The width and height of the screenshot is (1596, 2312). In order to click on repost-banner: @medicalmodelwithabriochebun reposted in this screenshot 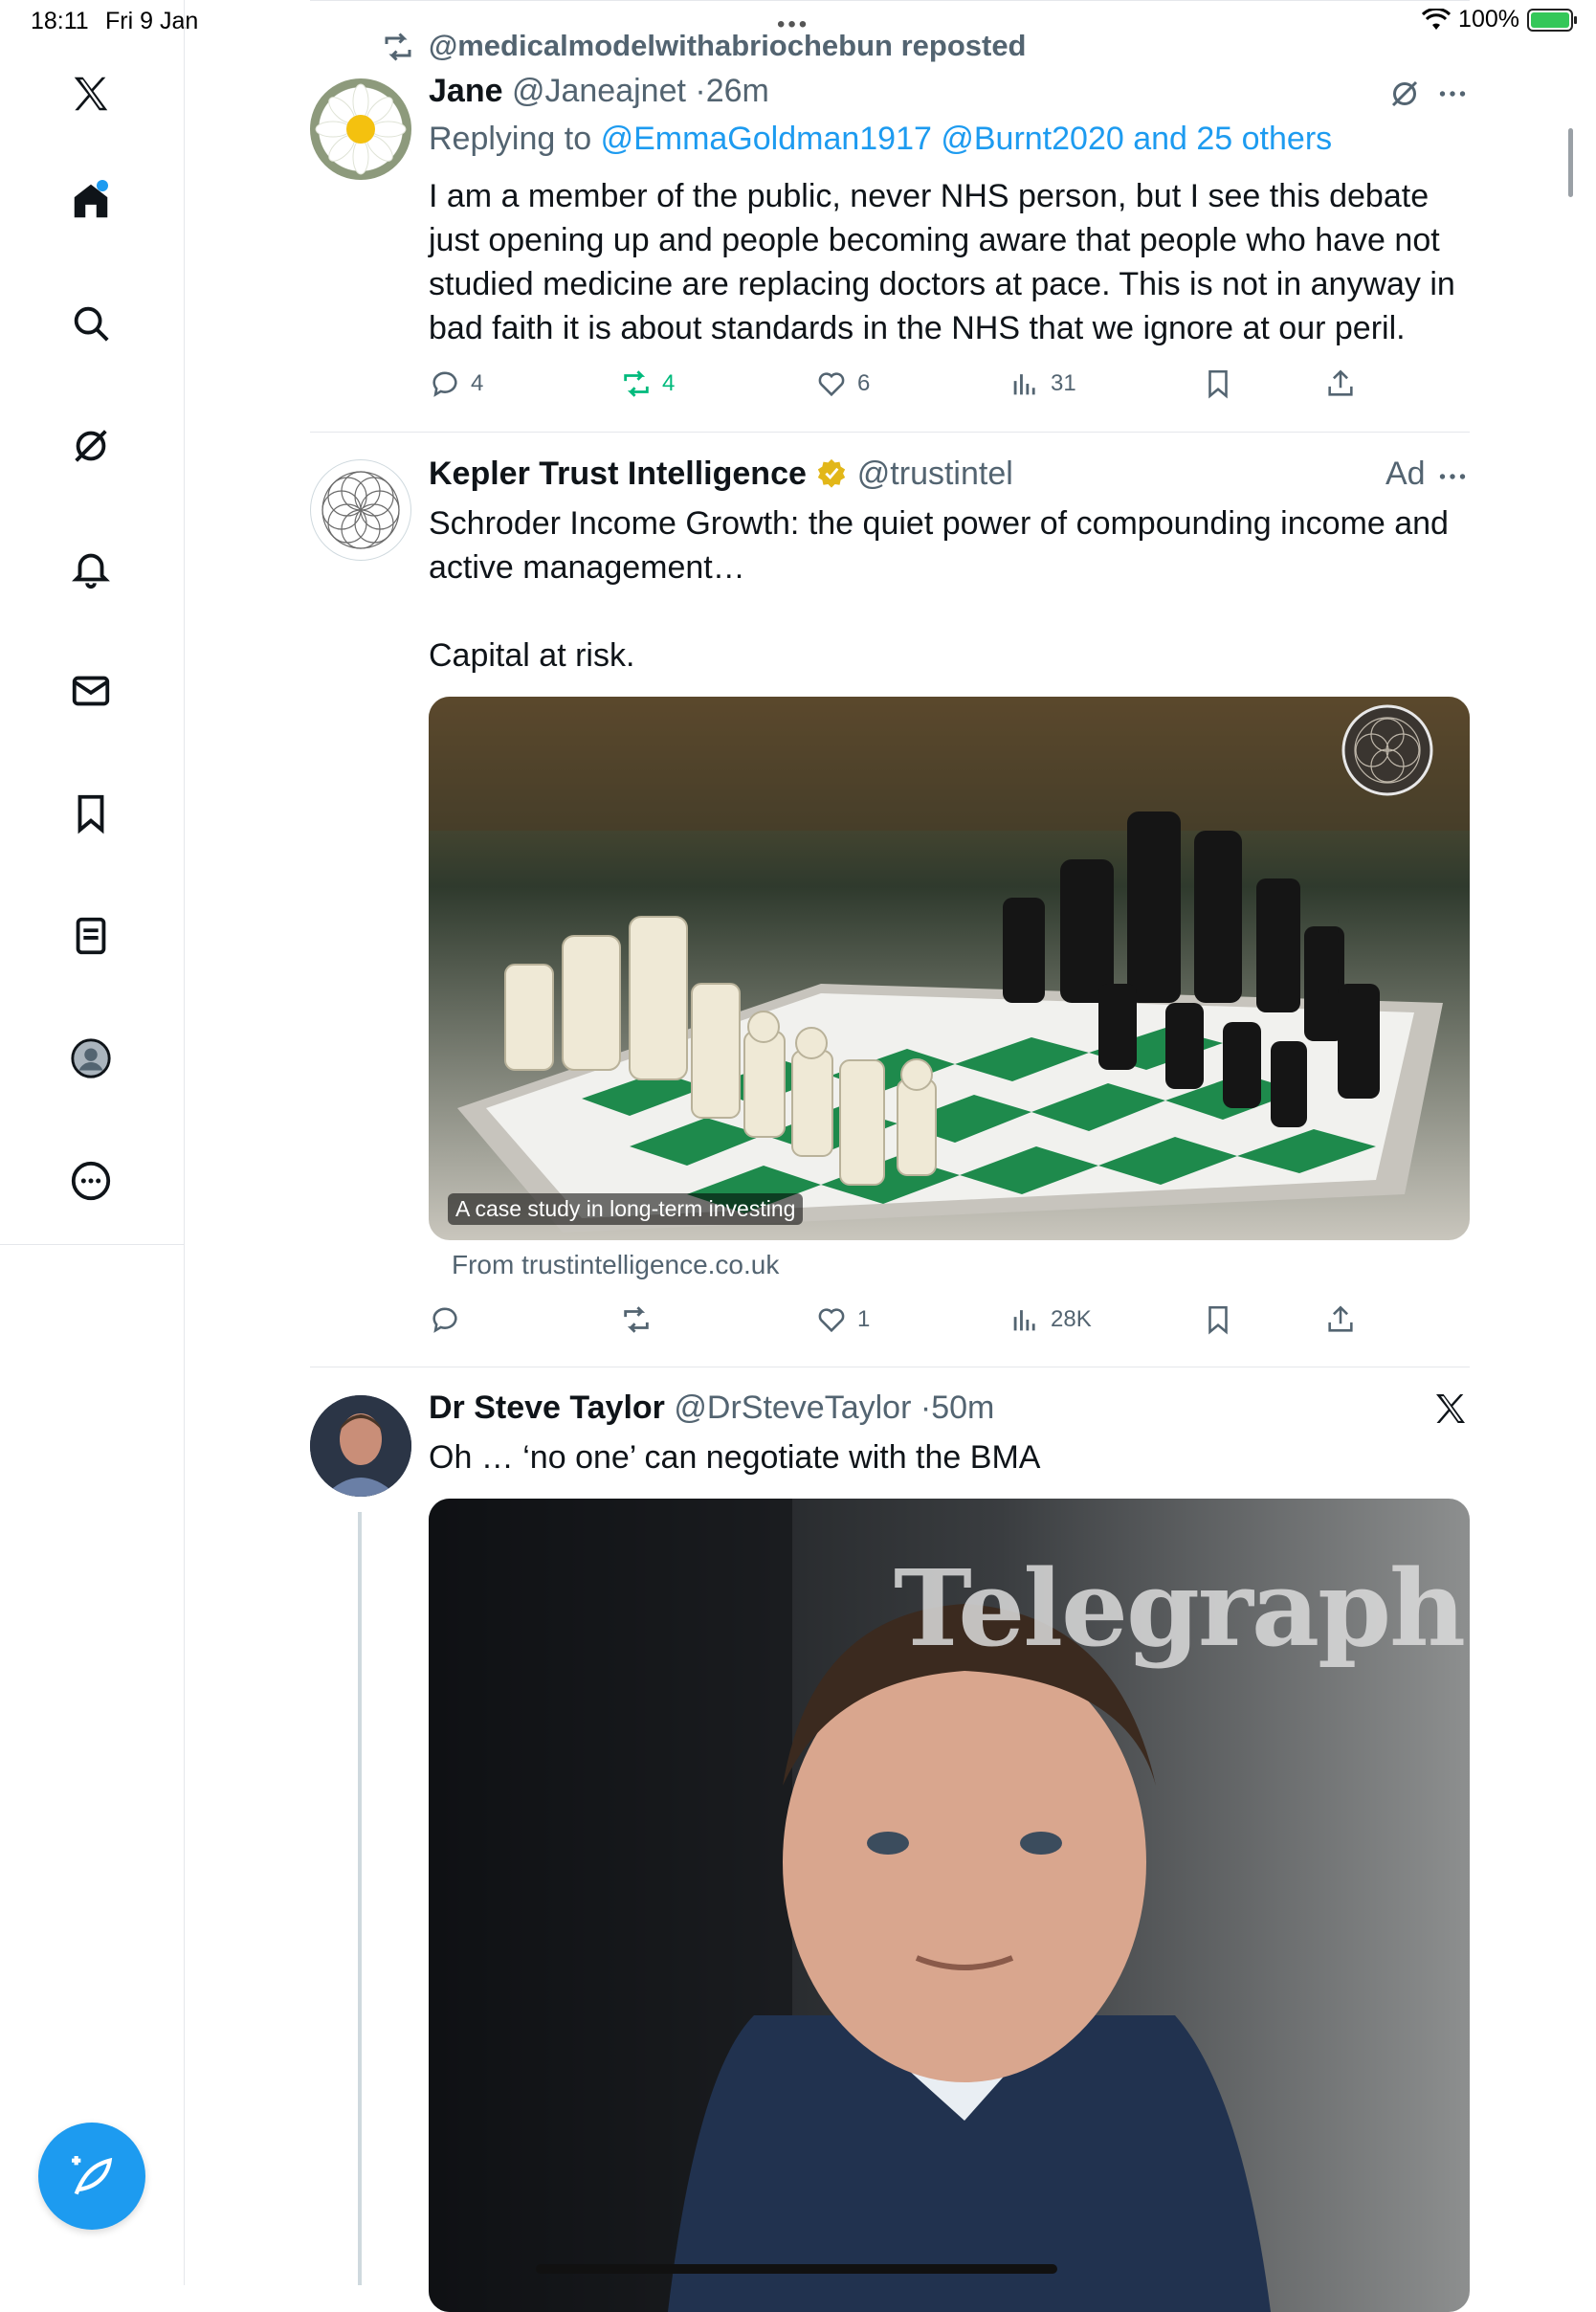, I will do `click(728, 46)`.